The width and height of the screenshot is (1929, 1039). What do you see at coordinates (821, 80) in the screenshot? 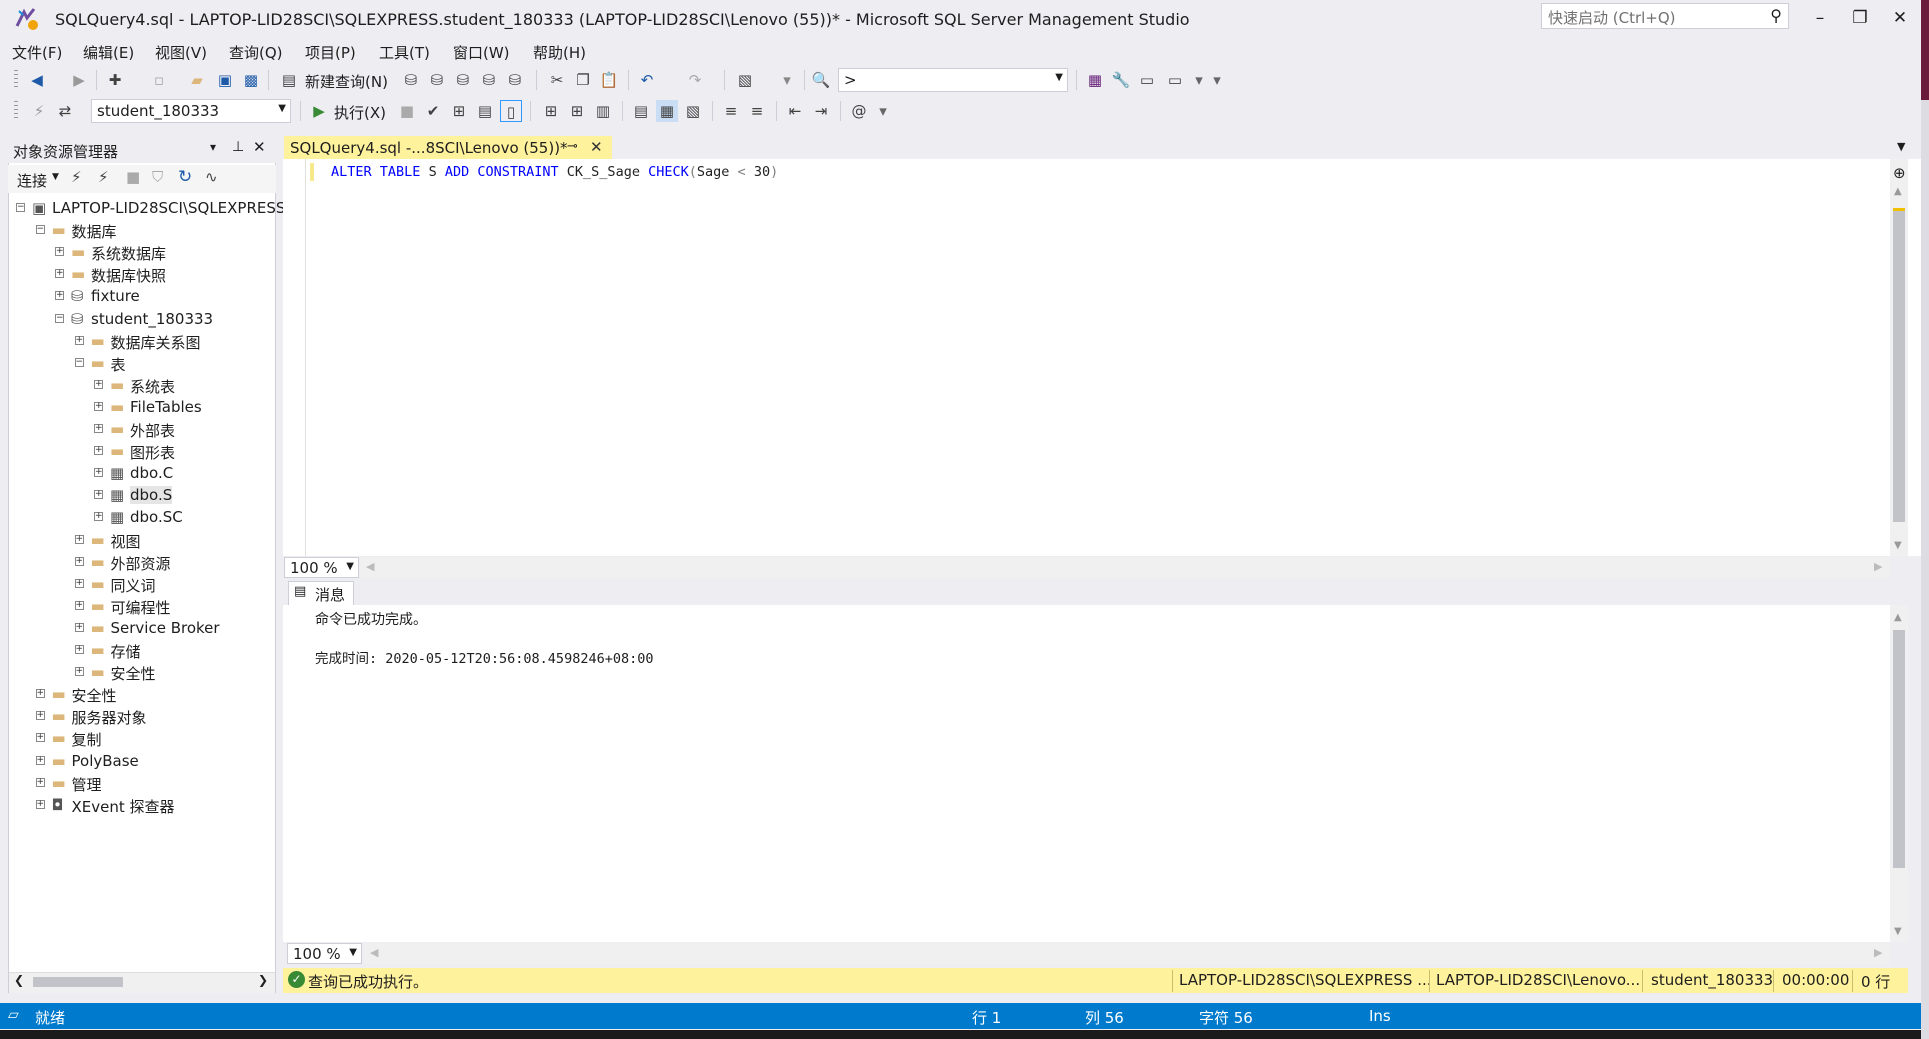
I see `find-in-files-icon: 🔍` at bounding box center [821, 80].